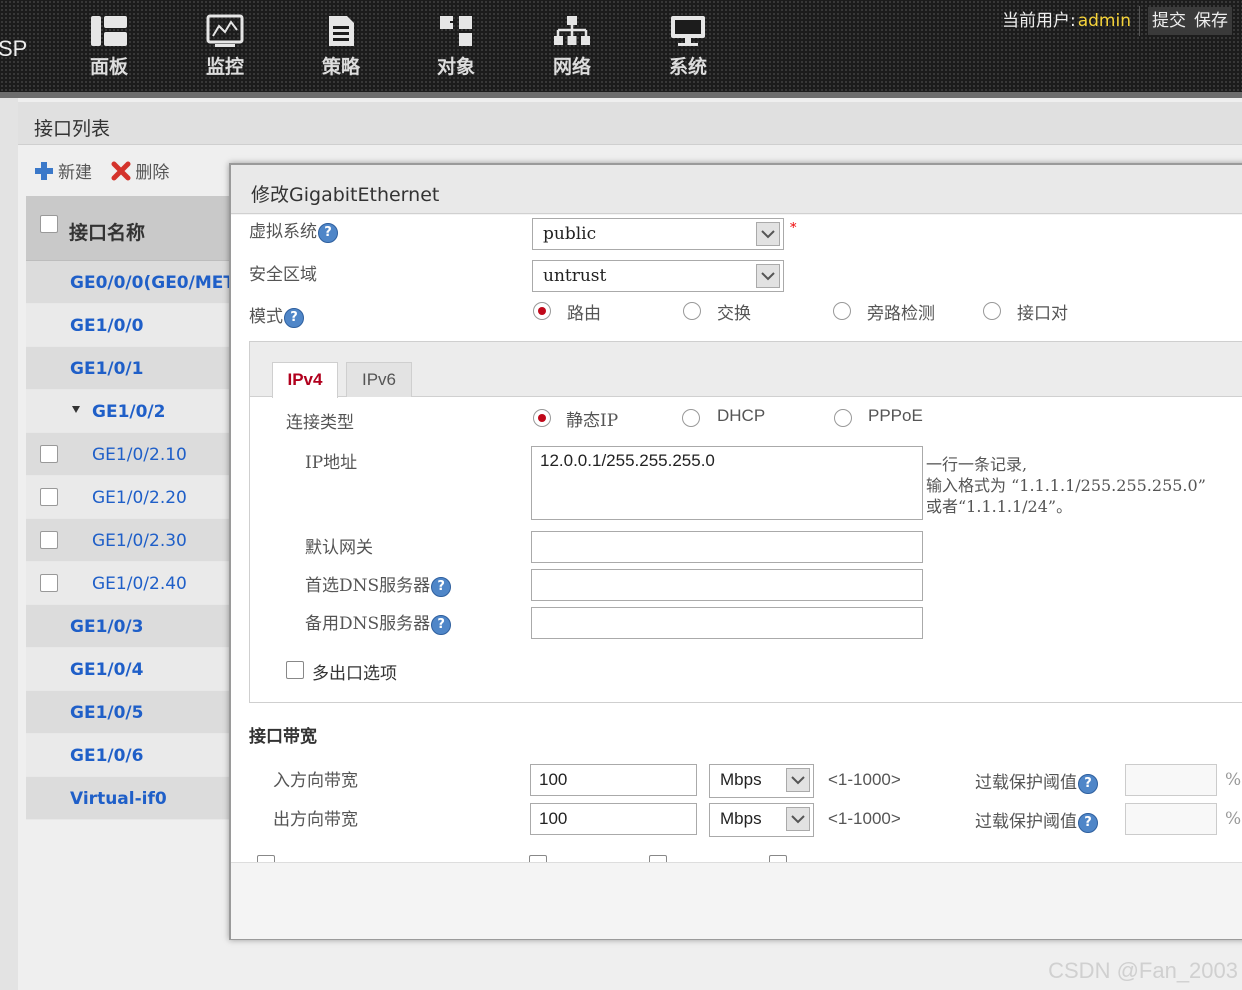 The height and width of the screenshot is (990, 1242). I want to click on table-row: GE1/0/2.40, so click(128, 583).